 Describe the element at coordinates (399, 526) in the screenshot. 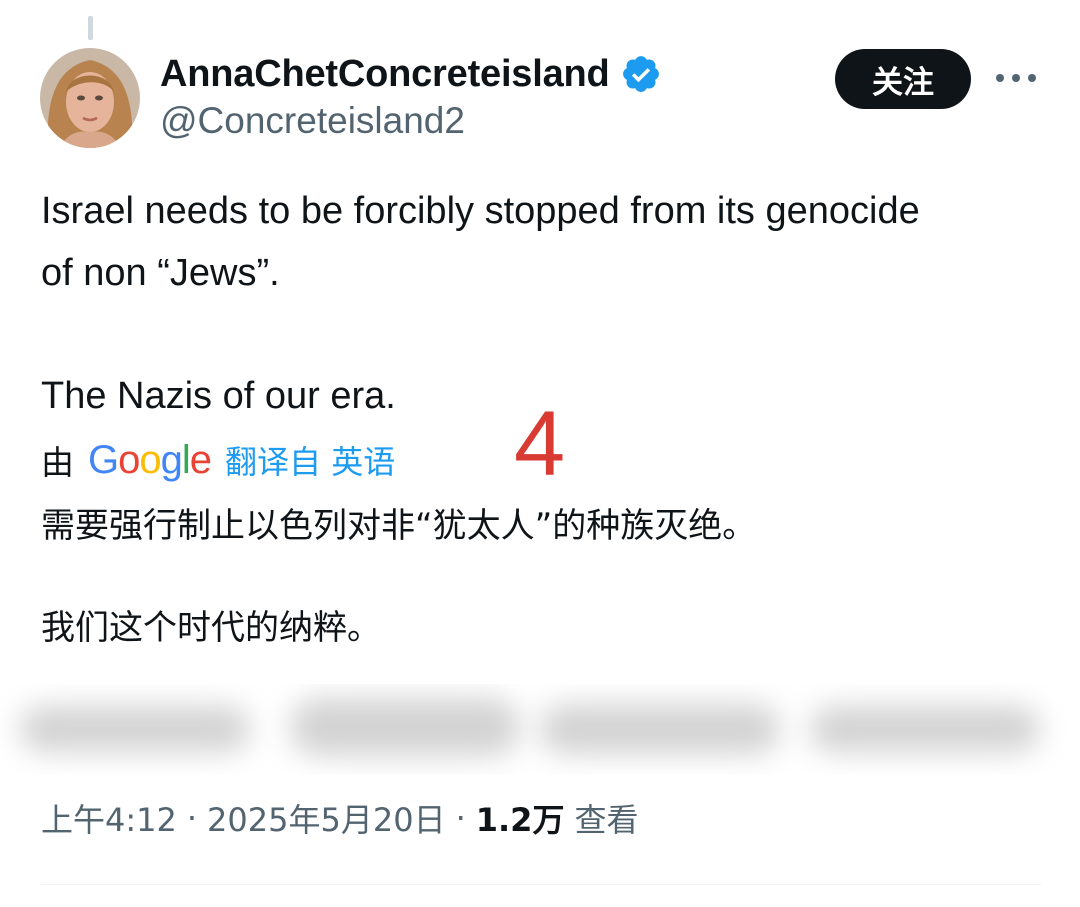

I see `translated-text-line: 需要强行制止以色列对非“犹太人”的种族灭绝。` at that location.